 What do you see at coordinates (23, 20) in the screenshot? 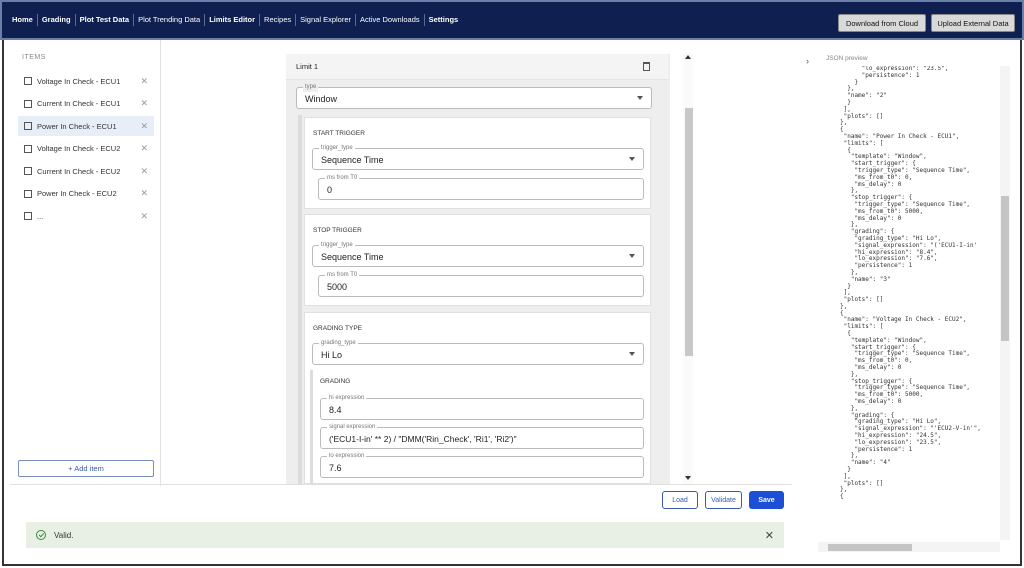
I see `nav-home: Home` at bounding box center [23, 20].